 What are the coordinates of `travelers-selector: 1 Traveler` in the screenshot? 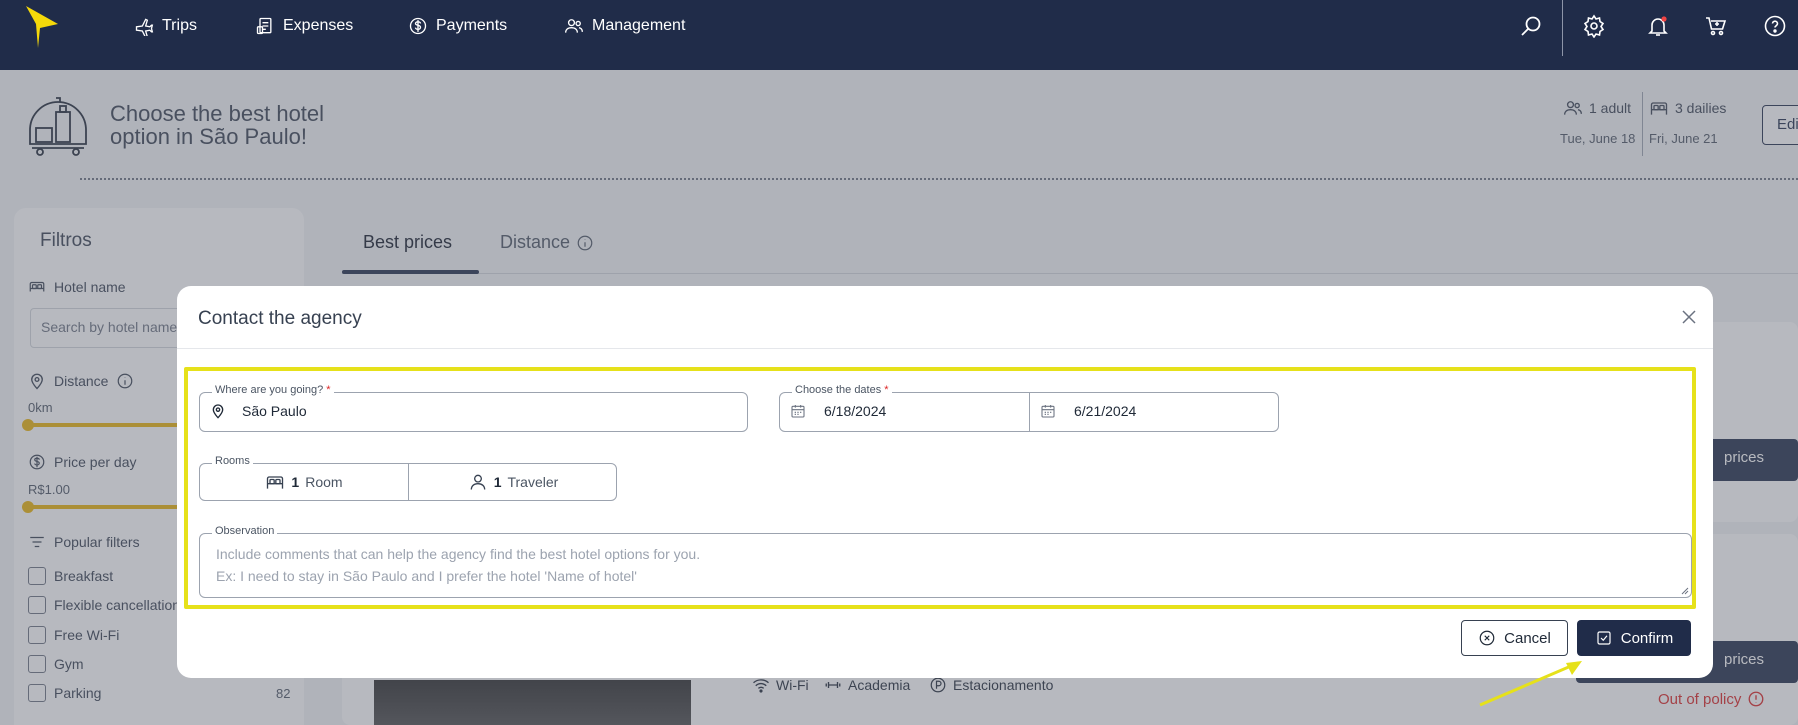 It's located at (513, 482).